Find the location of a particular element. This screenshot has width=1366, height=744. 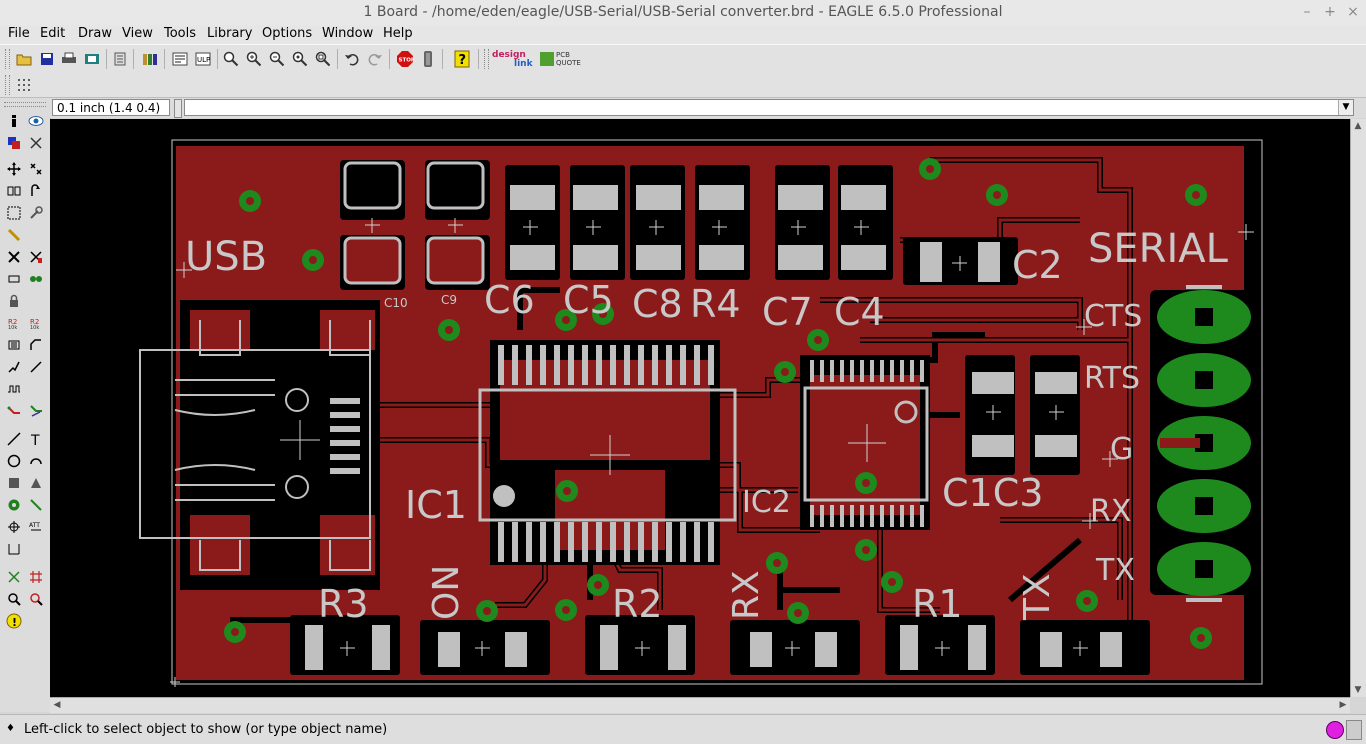

status-scroll-grip is located at coordinates (1354, 730).